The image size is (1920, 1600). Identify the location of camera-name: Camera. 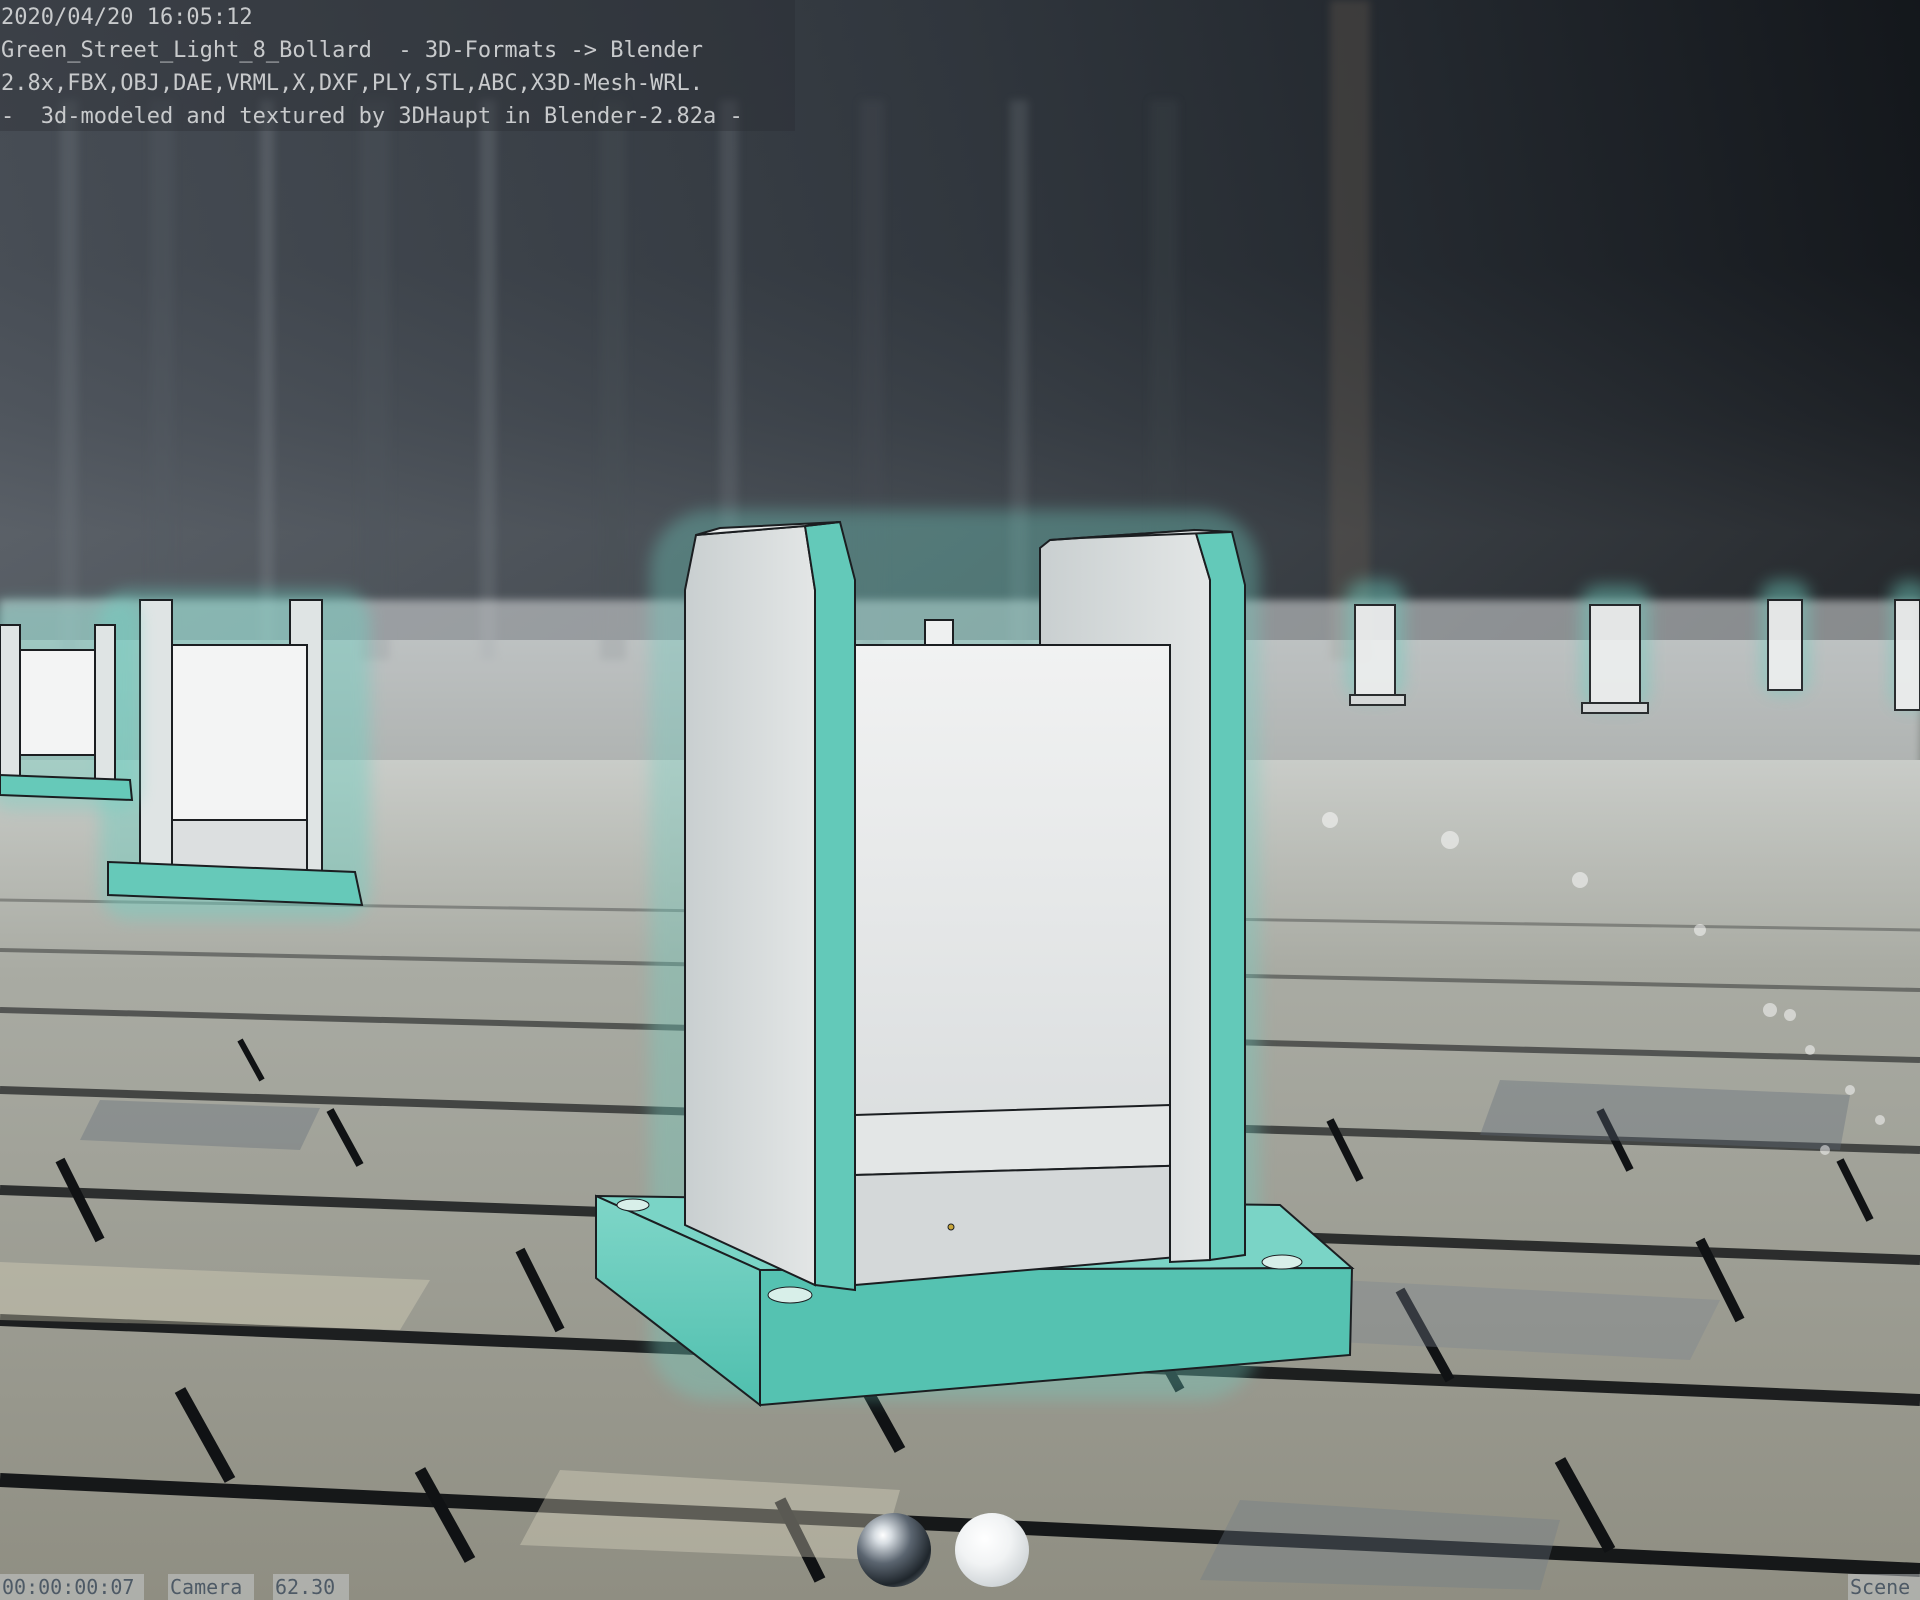
(211, 1587).